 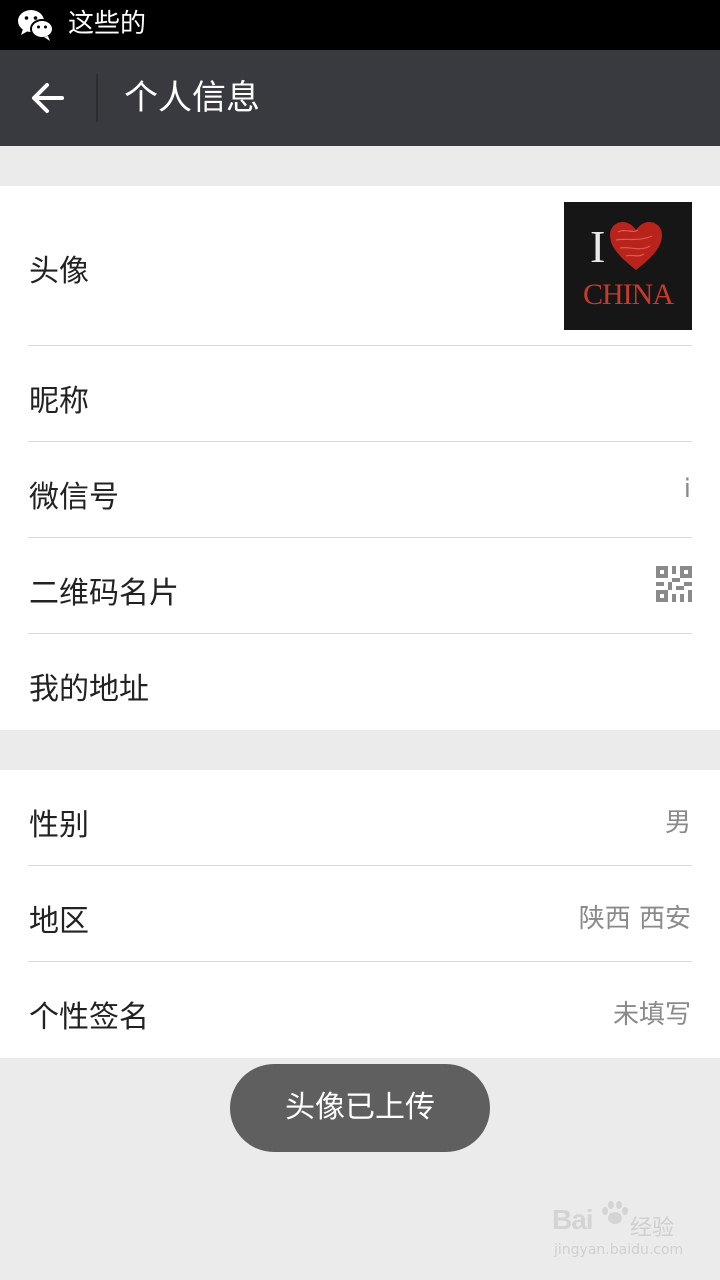 What do you see at coordinates (573, 1219) in the screenshot?
I see `watermark-brand: Bai` at bounding box center [573, 1219].